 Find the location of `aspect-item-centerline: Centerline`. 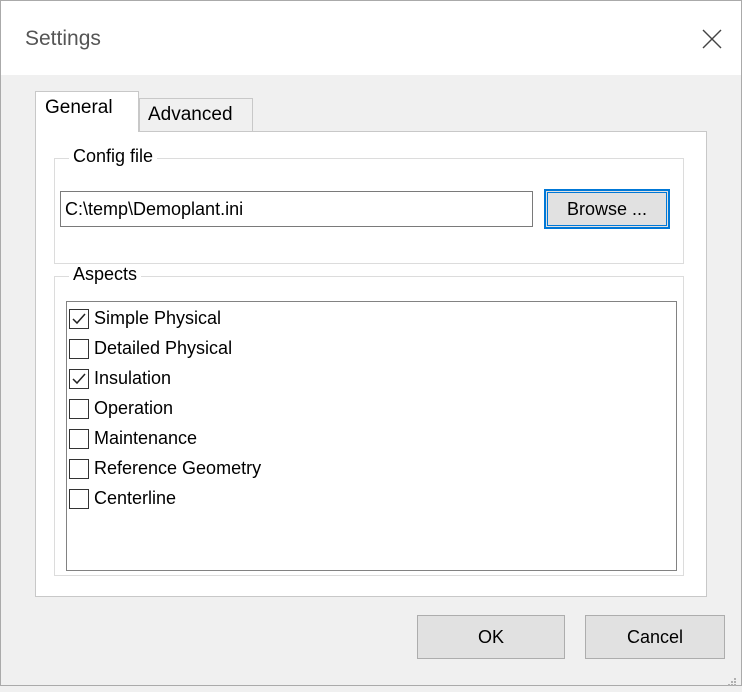

aspect-item-centerline: Centerline is located at coordinates (268, 501).